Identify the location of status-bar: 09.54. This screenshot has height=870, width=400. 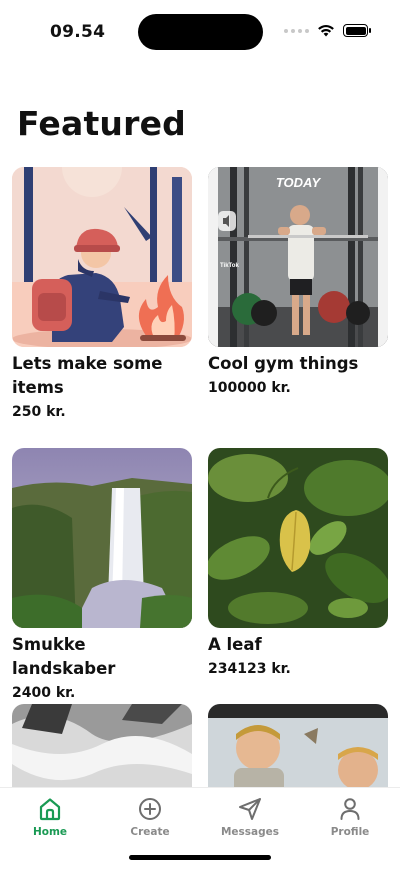
(200, 32).